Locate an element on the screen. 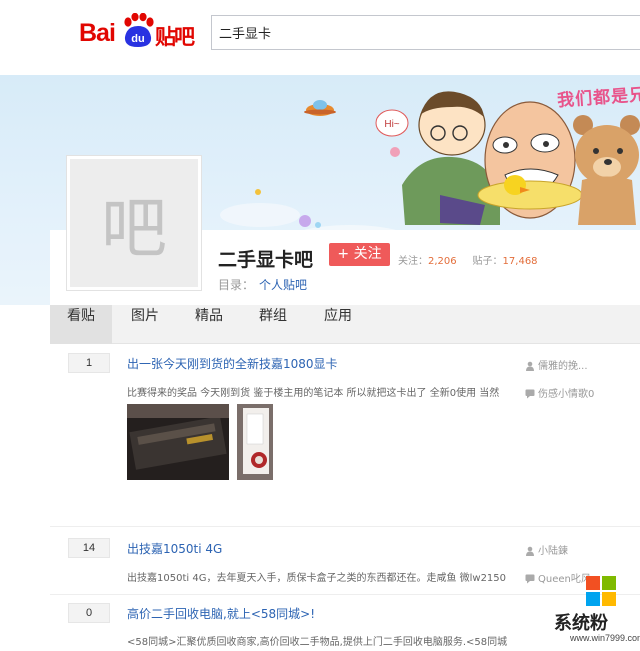  logo-cn-text: 贴吧 is located at coordinates (175, 37).